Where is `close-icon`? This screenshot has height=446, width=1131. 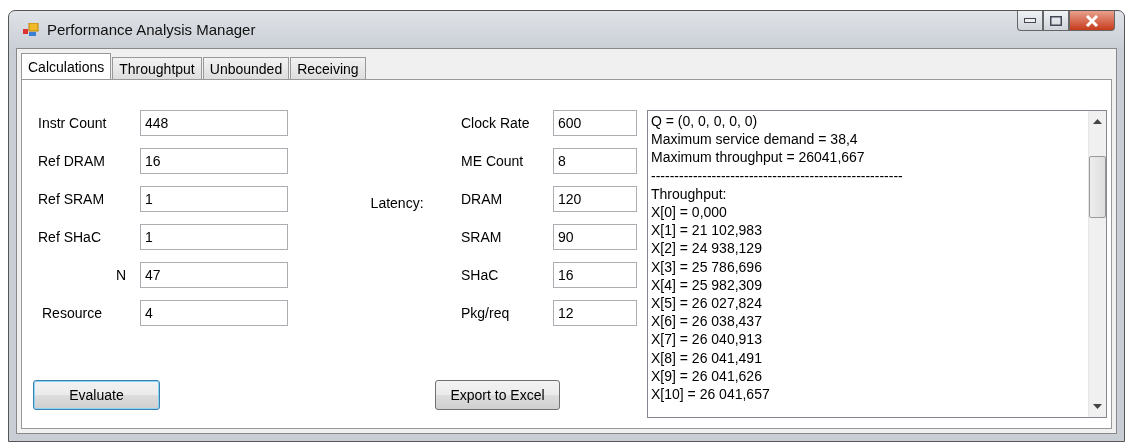
close-icon is located at coordinates (1092, 20).